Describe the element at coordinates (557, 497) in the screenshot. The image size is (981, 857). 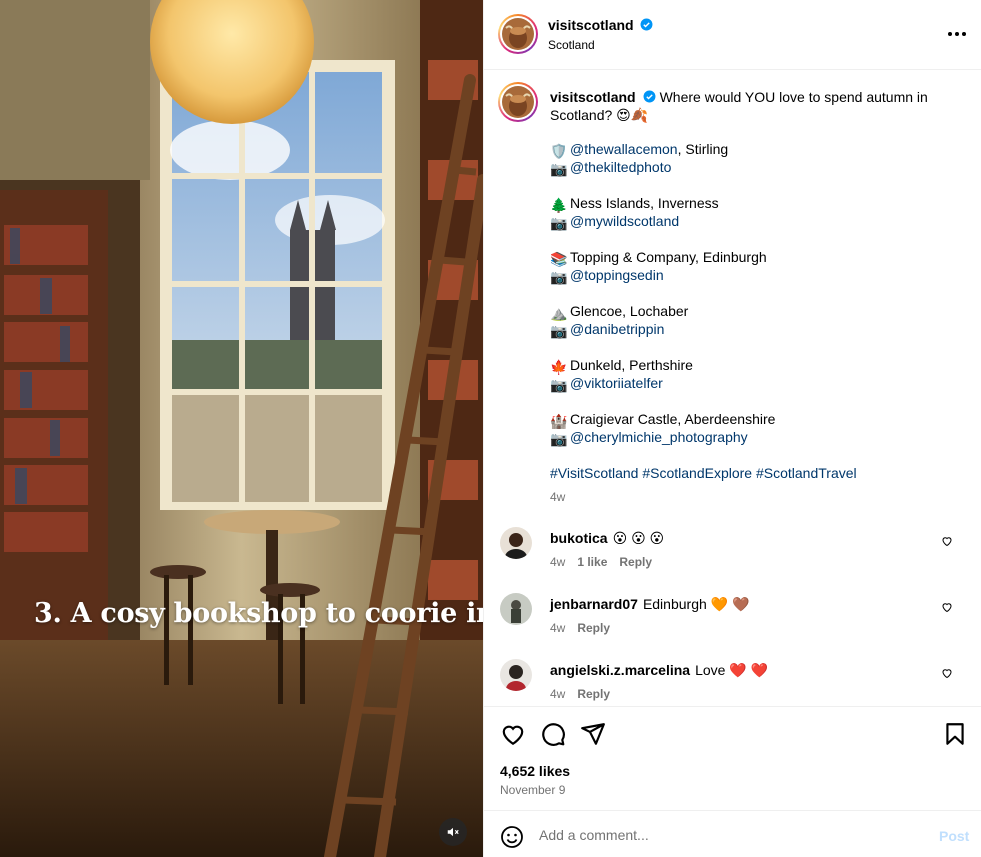
I see `caption-timestamp: 4w` at that location.